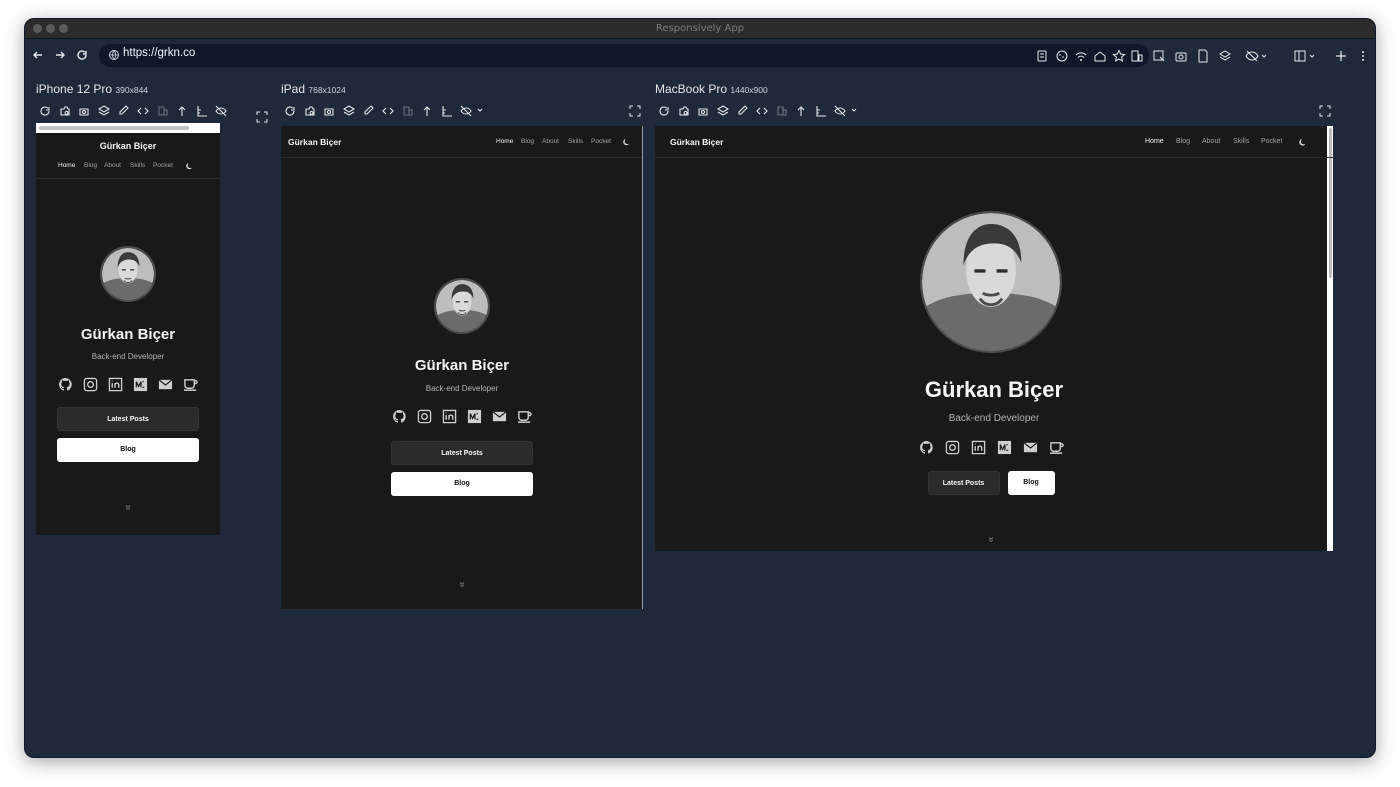 The height and width of the screenshot is (787, 1400). Describe the element at coordinates (624, 55) in the screenshot. I see `address-bar` at that location.